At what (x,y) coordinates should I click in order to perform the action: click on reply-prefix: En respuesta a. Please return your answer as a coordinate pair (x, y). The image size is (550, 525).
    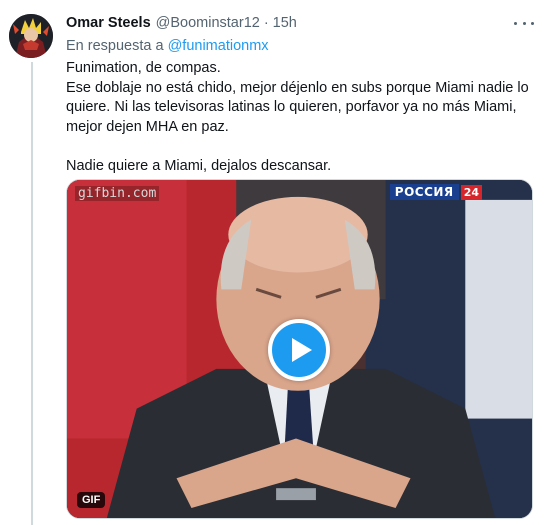
    Looking at the image, I should click on (115, 46).